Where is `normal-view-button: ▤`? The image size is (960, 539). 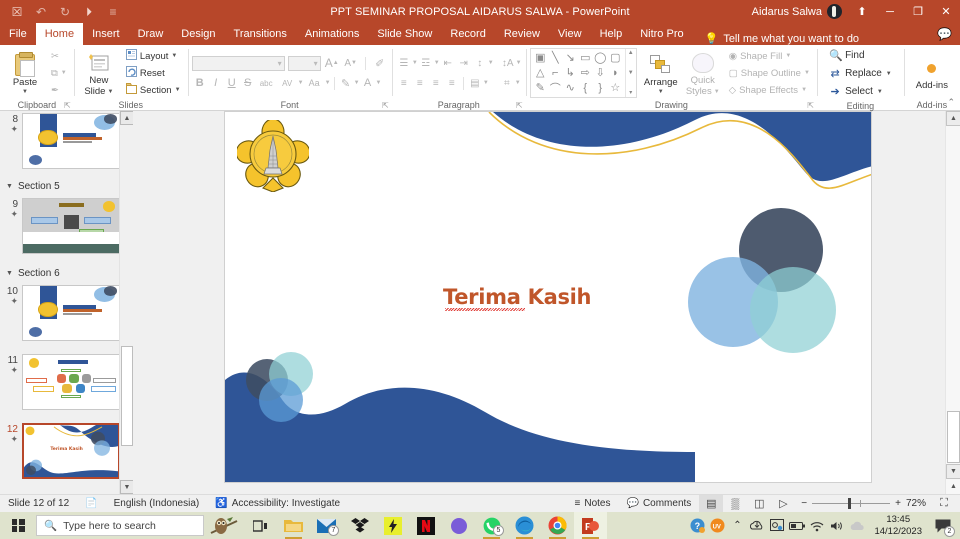 normal-view-button: ▤ is located at coordinates (711, 503).